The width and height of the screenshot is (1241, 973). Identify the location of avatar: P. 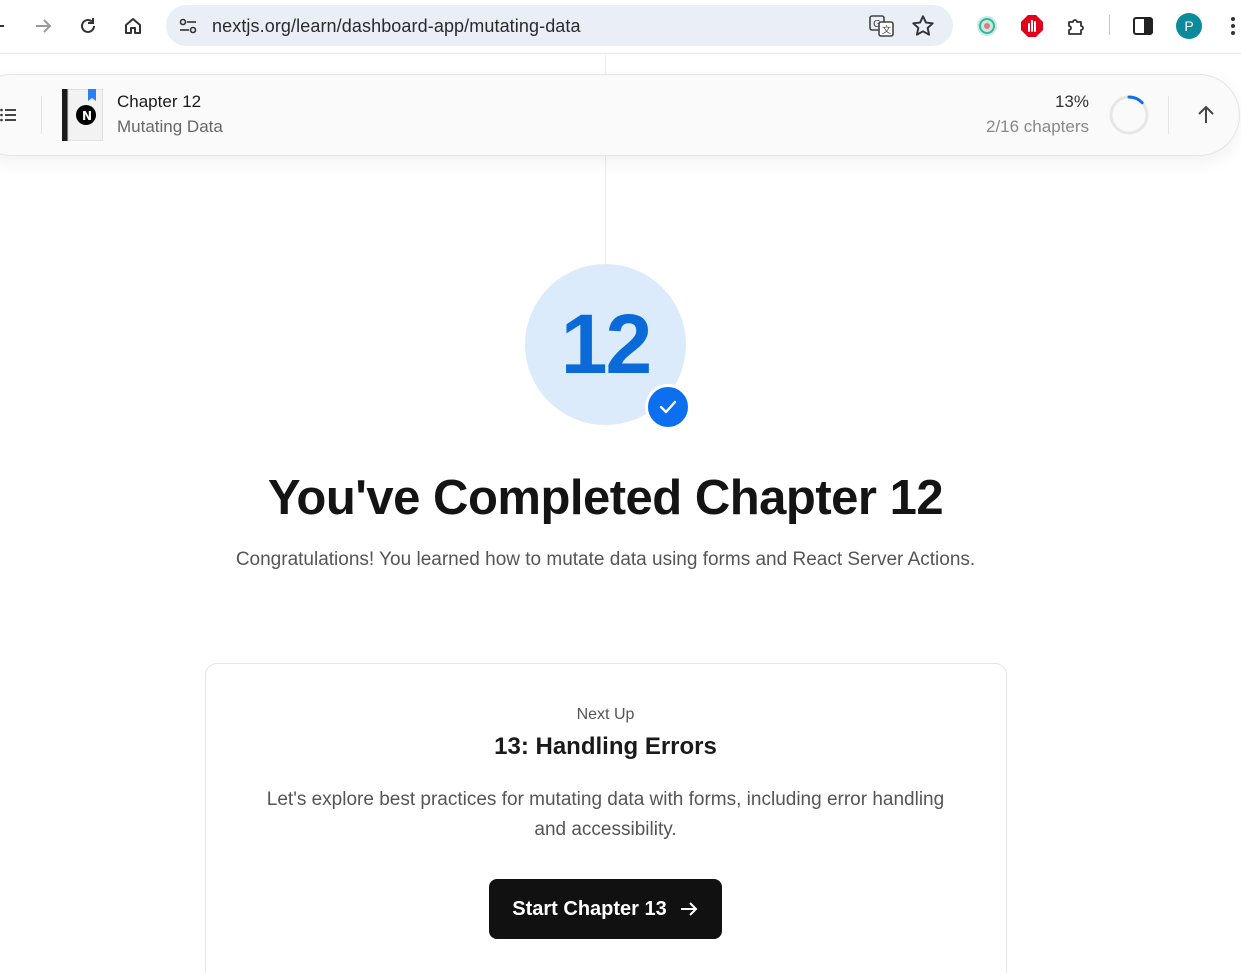
(1189, 26).